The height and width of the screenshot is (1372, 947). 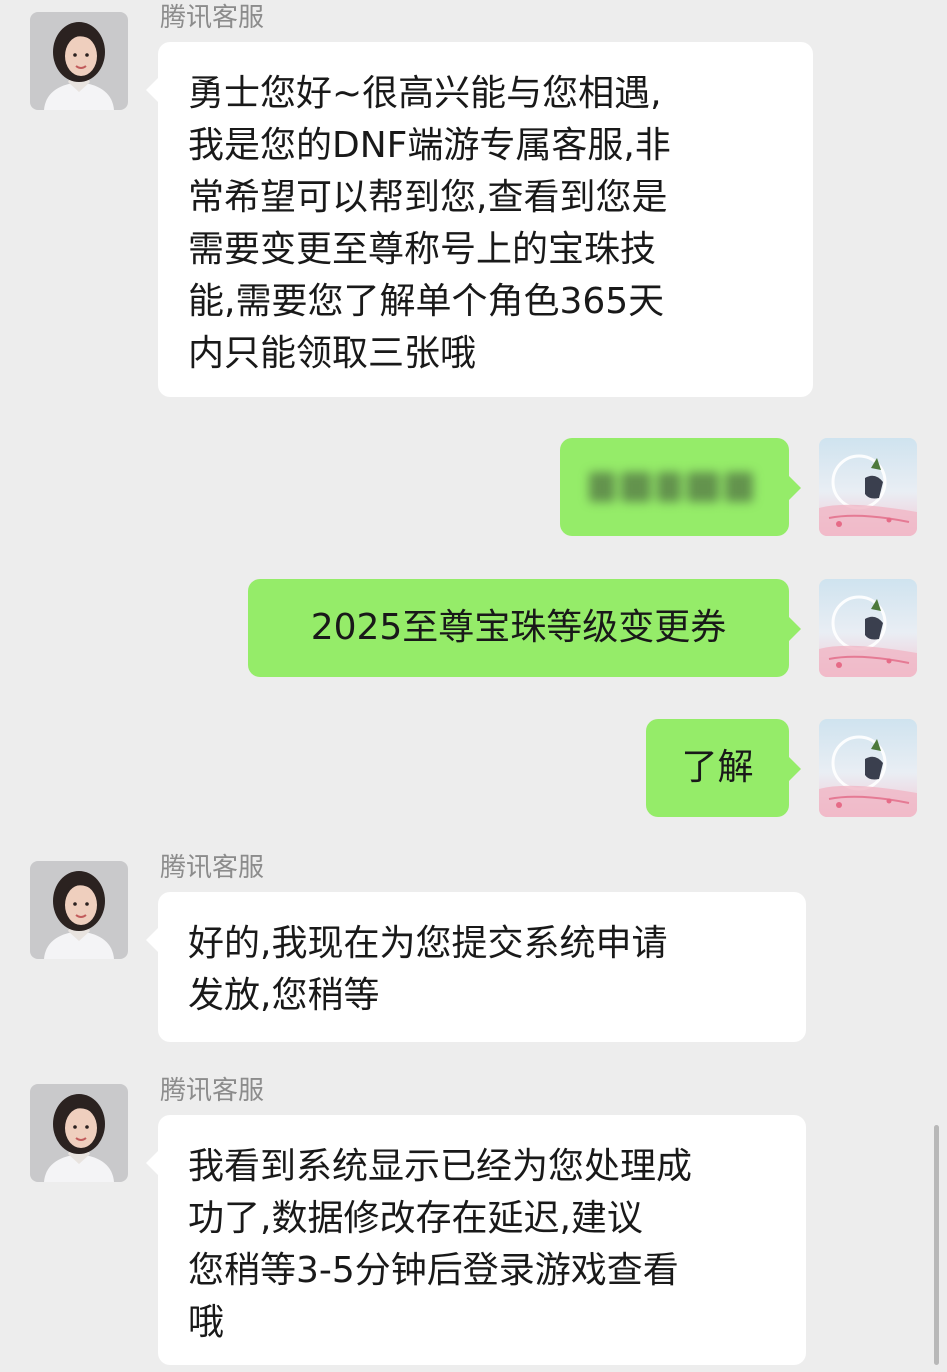 I want to click on message-line: 好的,我现在为您提交系统申请, so click(x=428, y=943).